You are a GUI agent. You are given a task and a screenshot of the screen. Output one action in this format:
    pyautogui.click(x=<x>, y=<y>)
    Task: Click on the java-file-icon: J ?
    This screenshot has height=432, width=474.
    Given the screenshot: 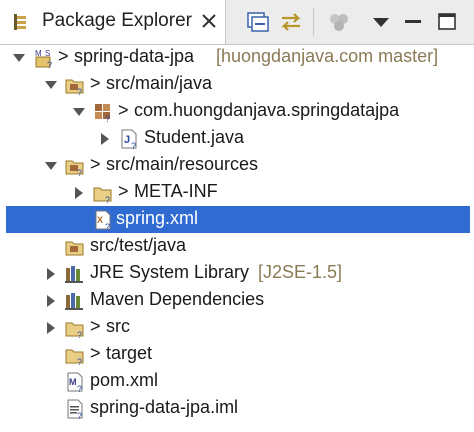 What is the action you would take?
    pyautogui.click(x=129, y=139)
    